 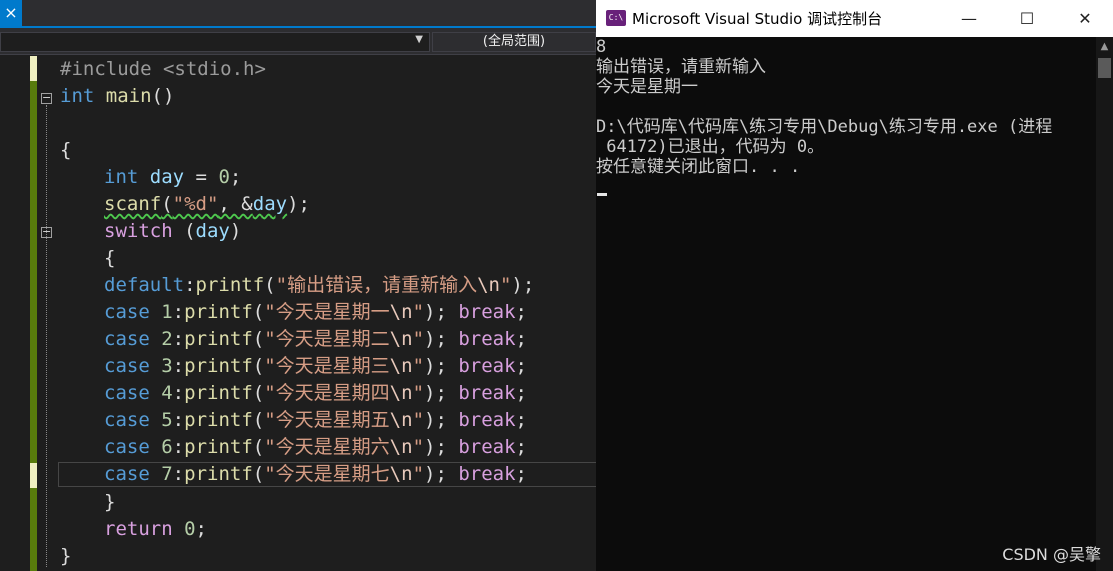 I want to click on code-line-case: case 2:printf("今天是星期二\n"); break;, so click(x=315, y=339).